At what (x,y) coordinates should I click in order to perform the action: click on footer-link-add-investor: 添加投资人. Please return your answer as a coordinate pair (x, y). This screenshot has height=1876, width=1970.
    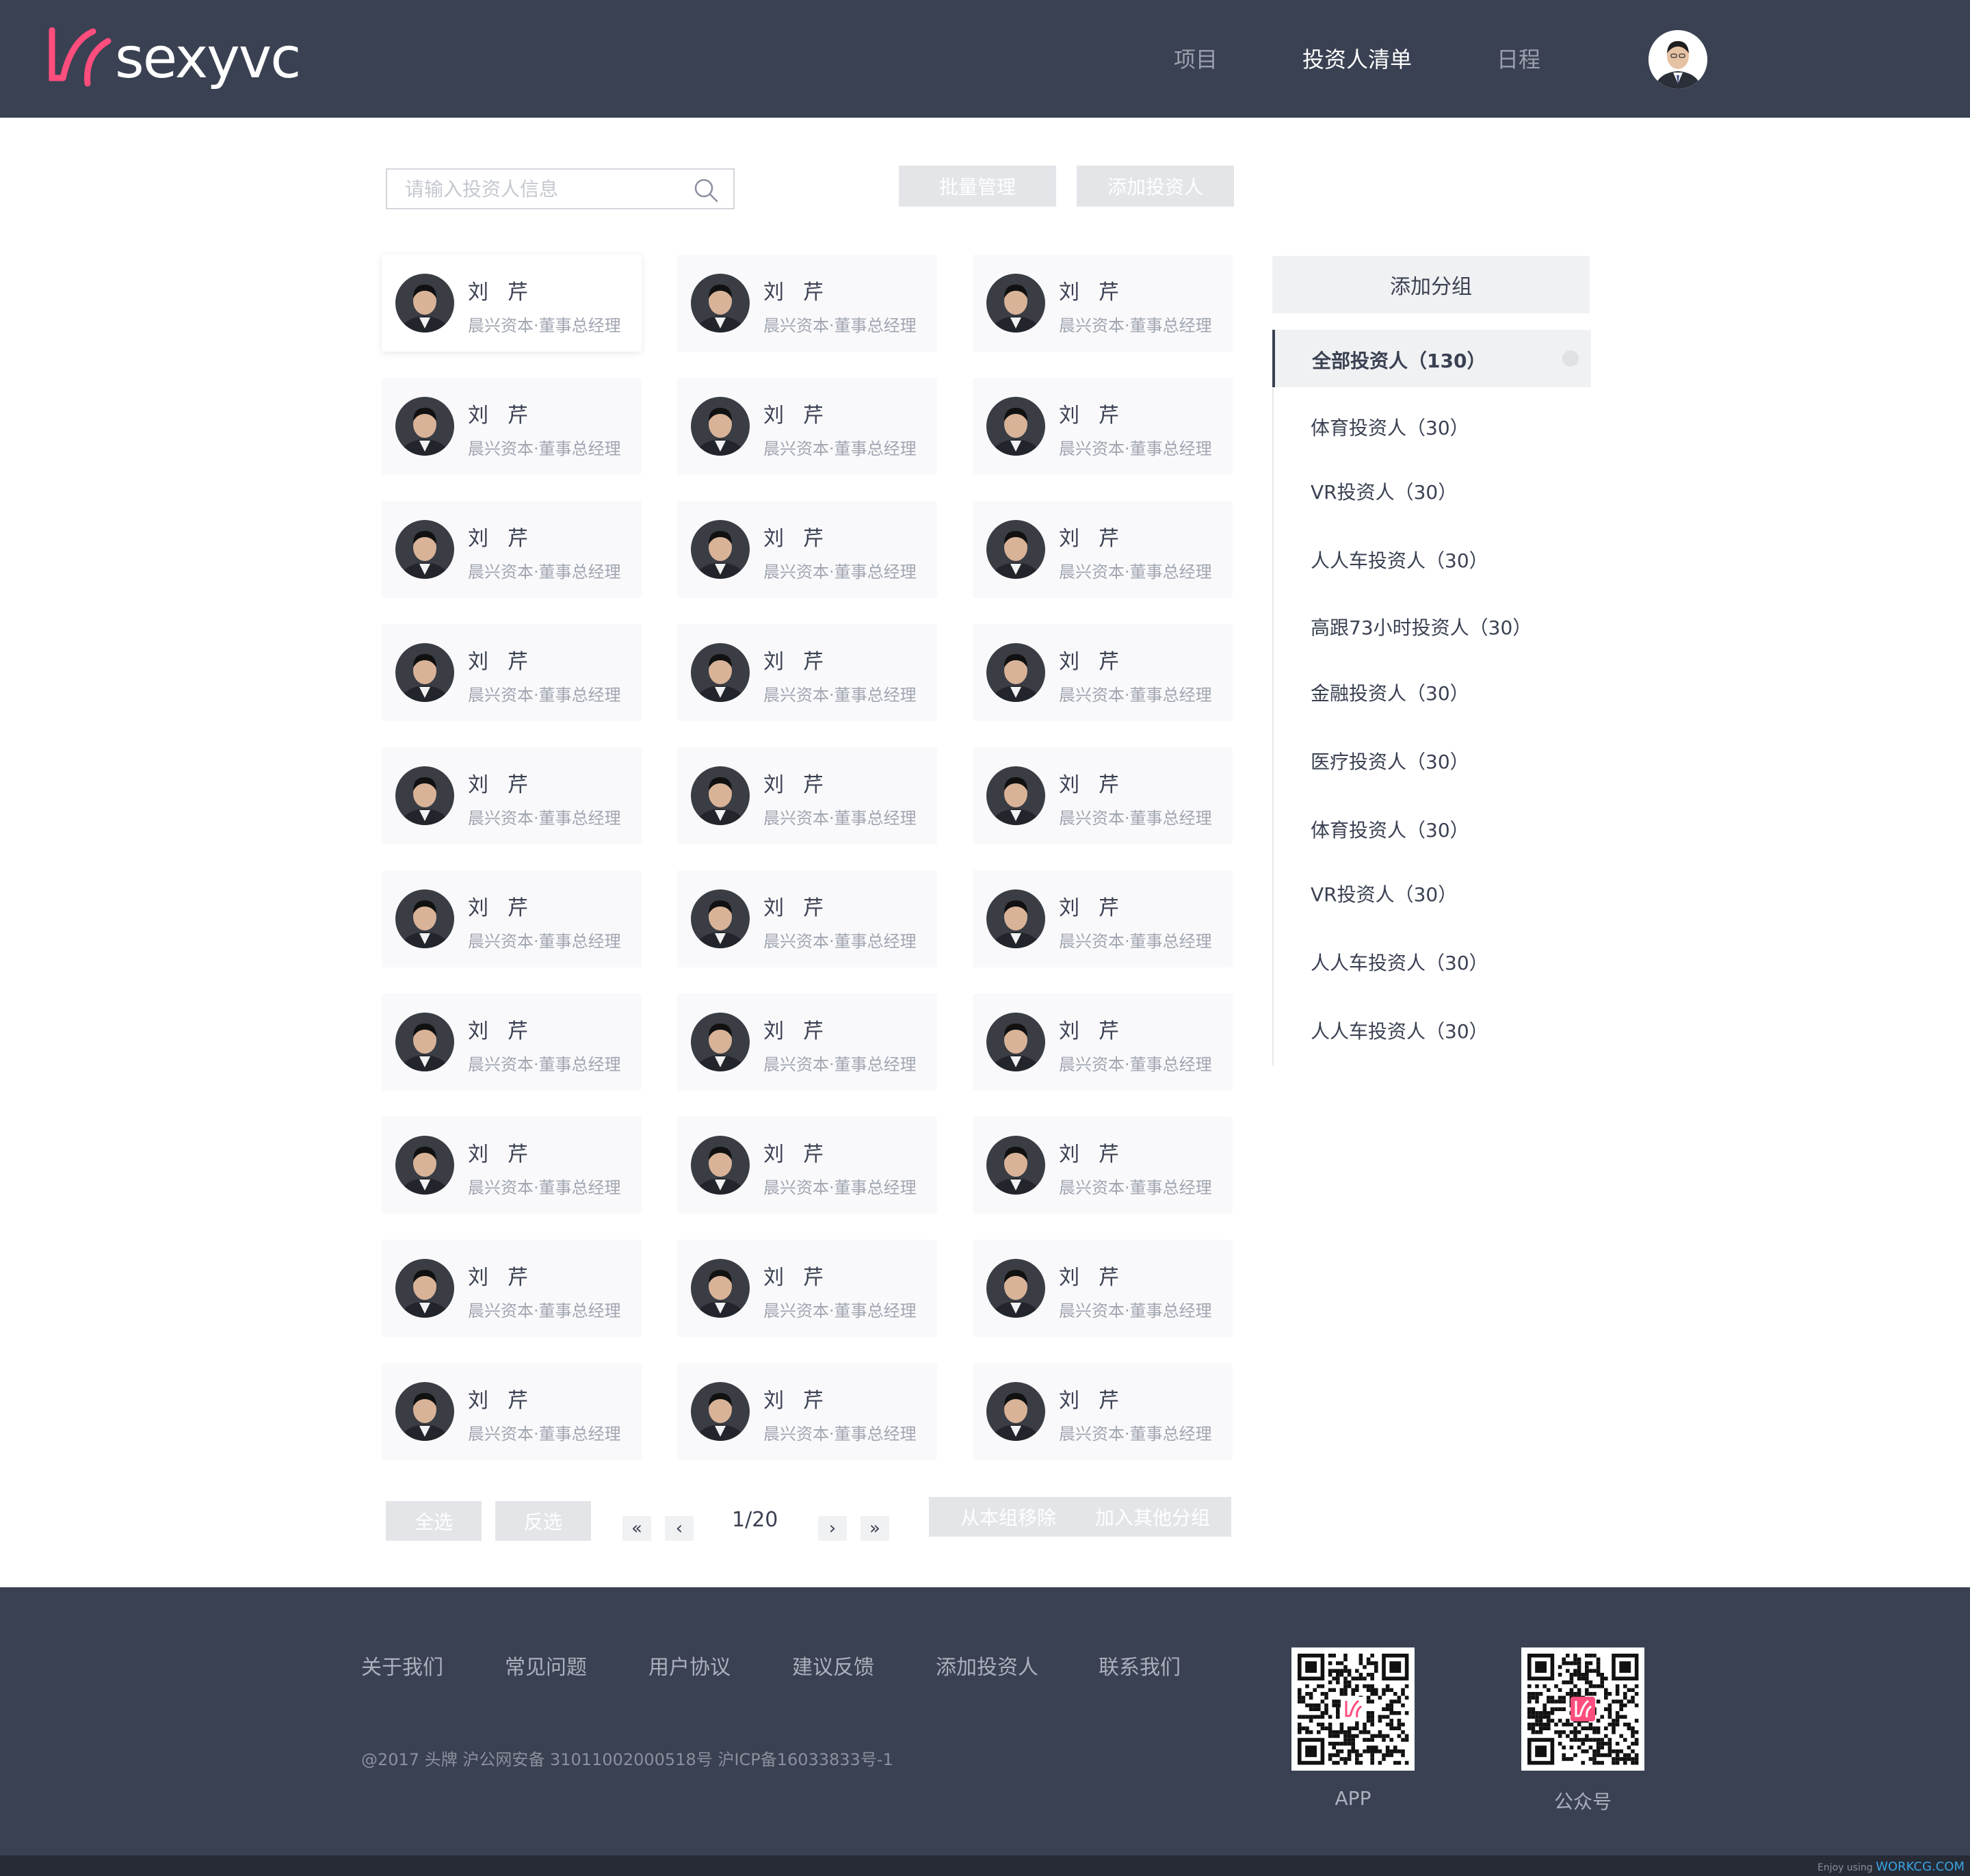
    Looking at the image, I should click on (987, 1665).